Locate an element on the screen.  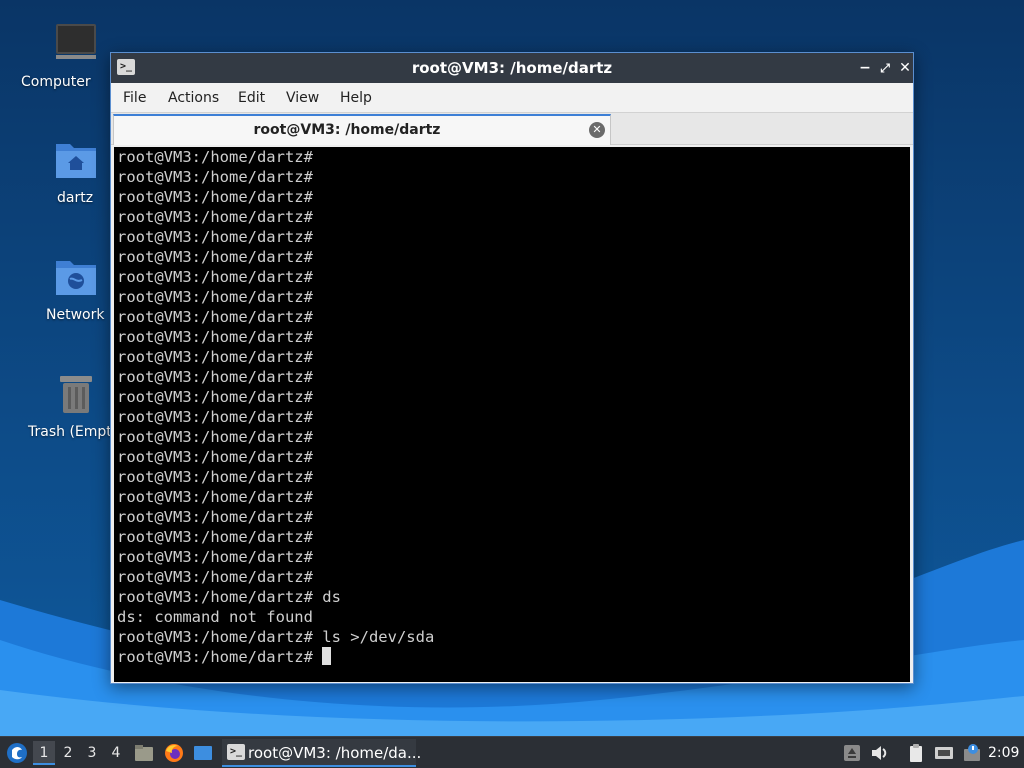
home-folder-icon is located at coordinates (76, 161).